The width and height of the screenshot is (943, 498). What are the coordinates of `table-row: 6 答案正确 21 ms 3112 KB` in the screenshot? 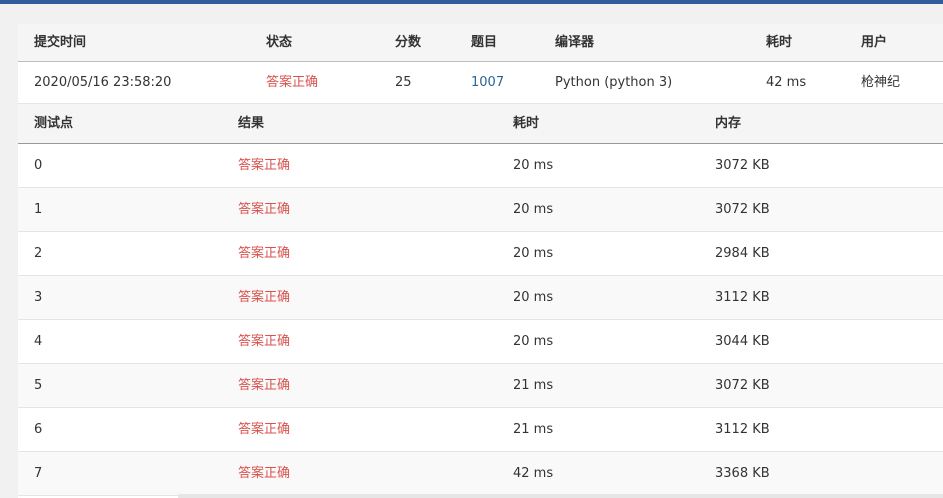 It's located at (480, 430).